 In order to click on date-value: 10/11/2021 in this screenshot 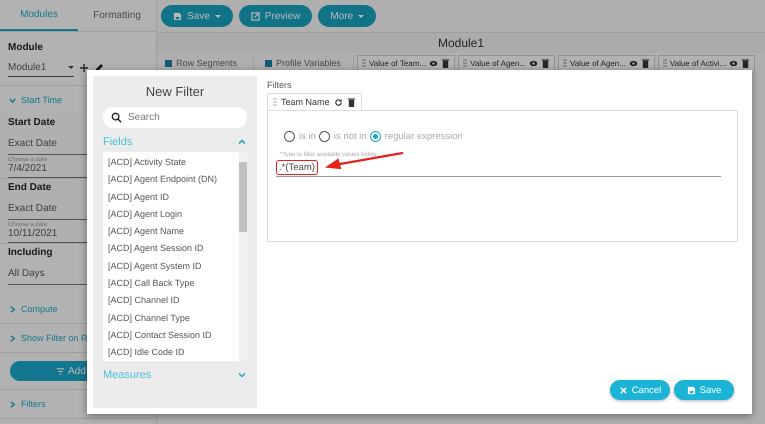, I will do `click(33, 233)`.